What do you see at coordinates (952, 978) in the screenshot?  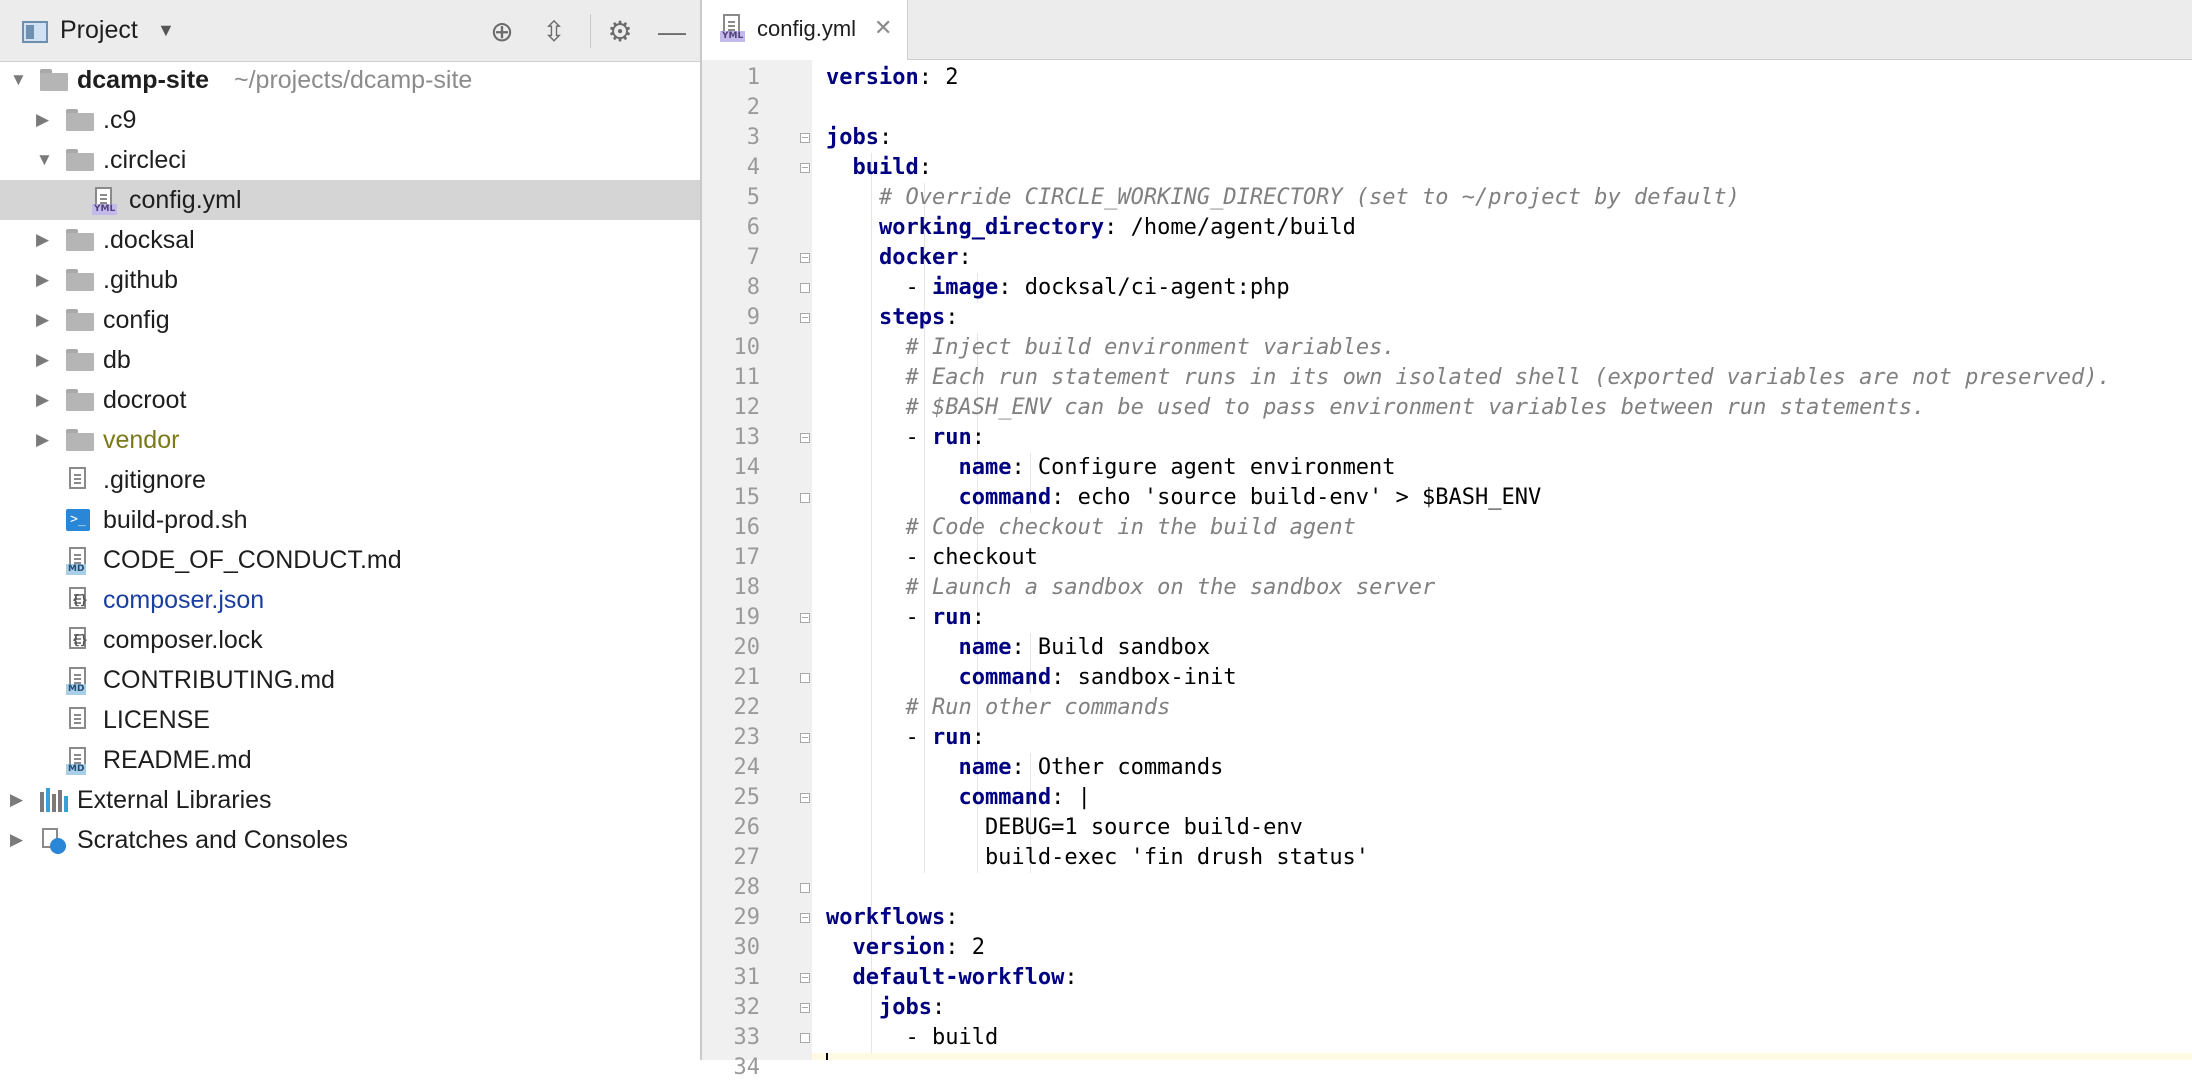 I see `code-line: default-workflow:` at bounding box center [952, 978].